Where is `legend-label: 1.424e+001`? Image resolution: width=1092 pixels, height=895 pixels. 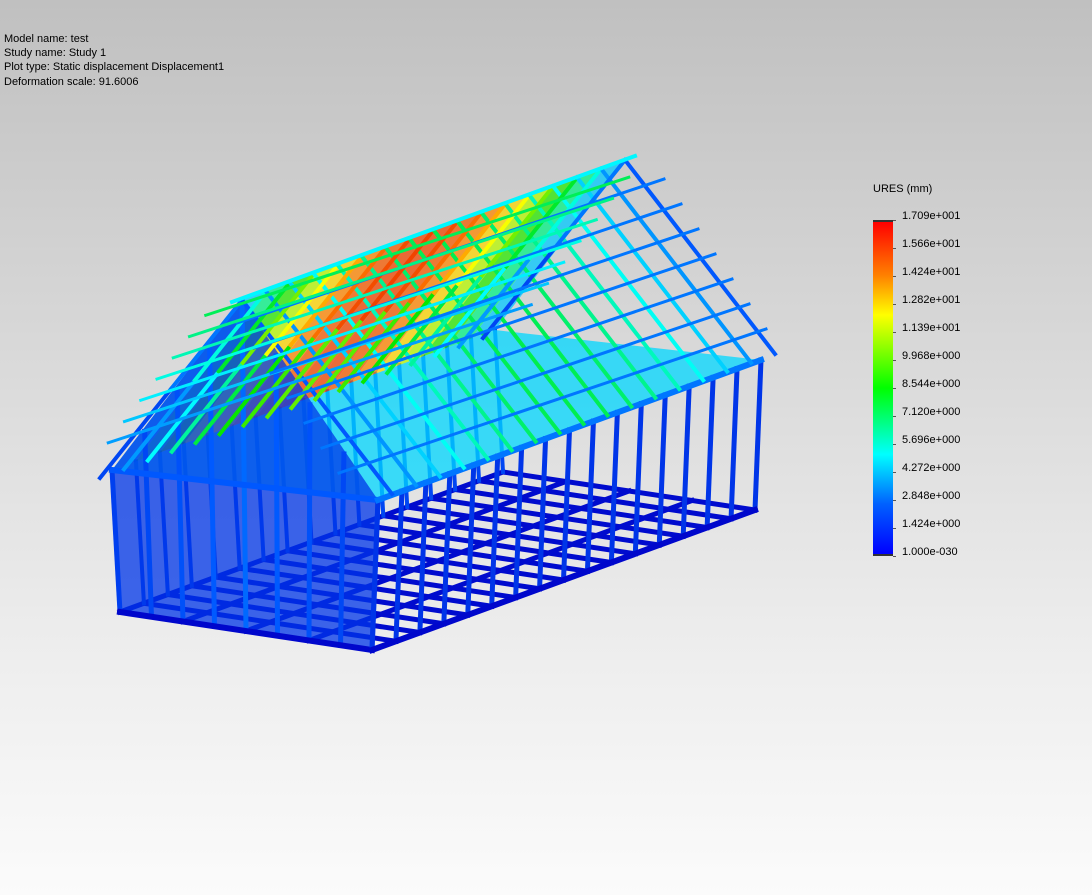
legend-label: 1.424e+001 is located at coordinates (931, 272).